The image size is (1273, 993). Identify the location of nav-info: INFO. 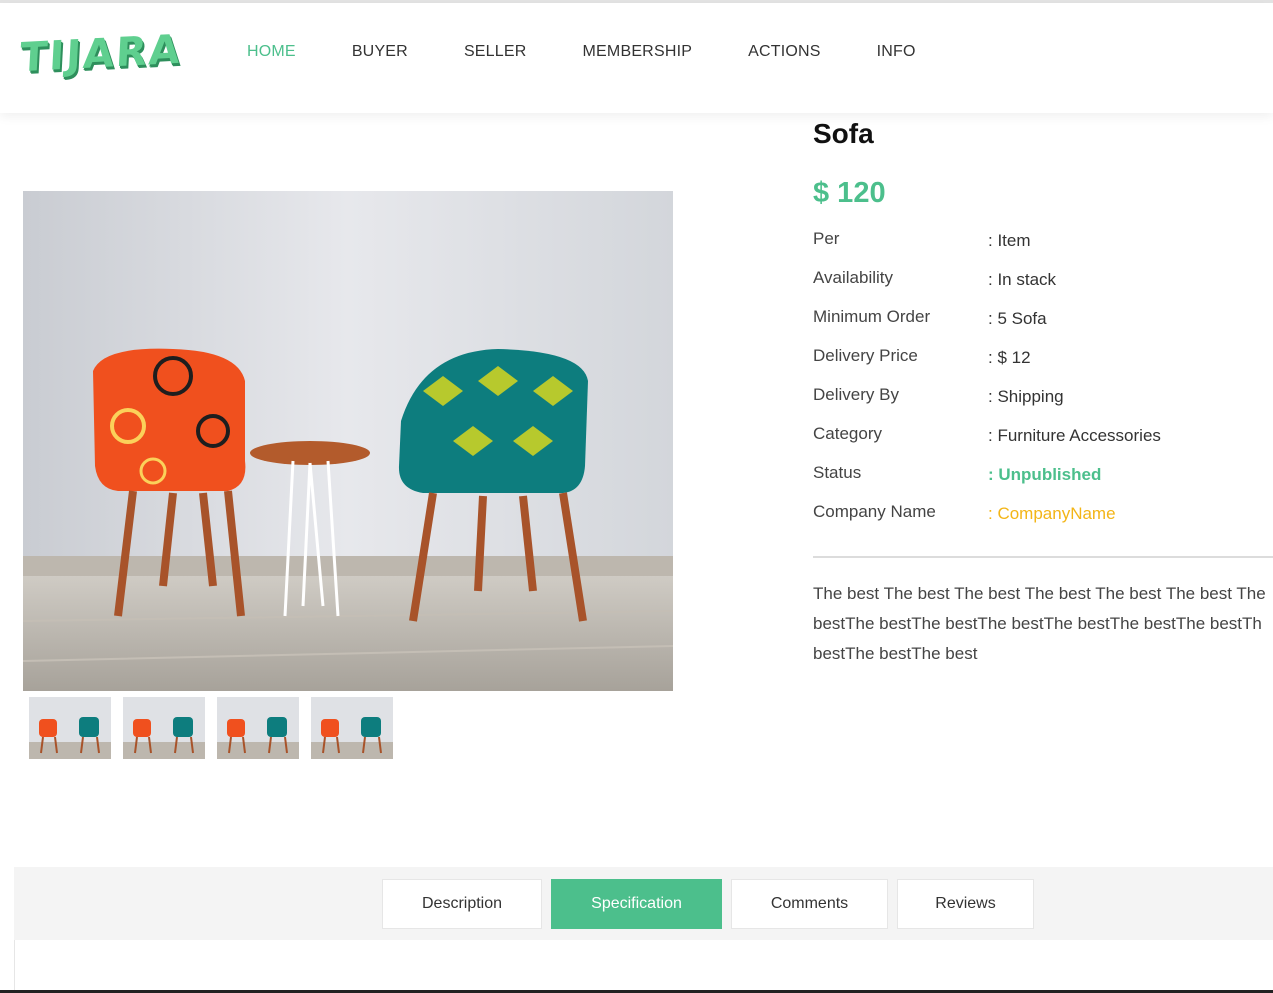
(896, 52).